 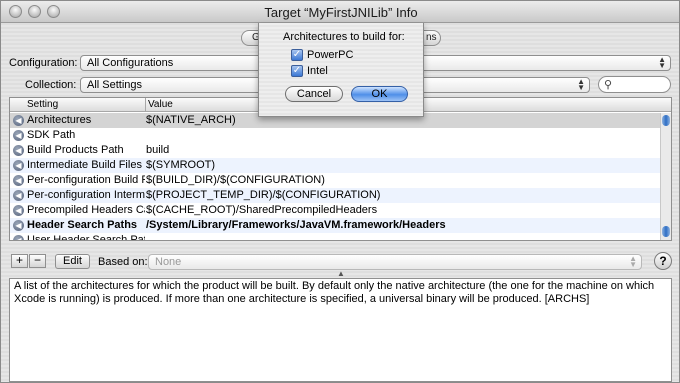 I want to click on table-row: ◀ Intermediate Build Files Pa $(SYMROOT), so click(x=336, y=165).